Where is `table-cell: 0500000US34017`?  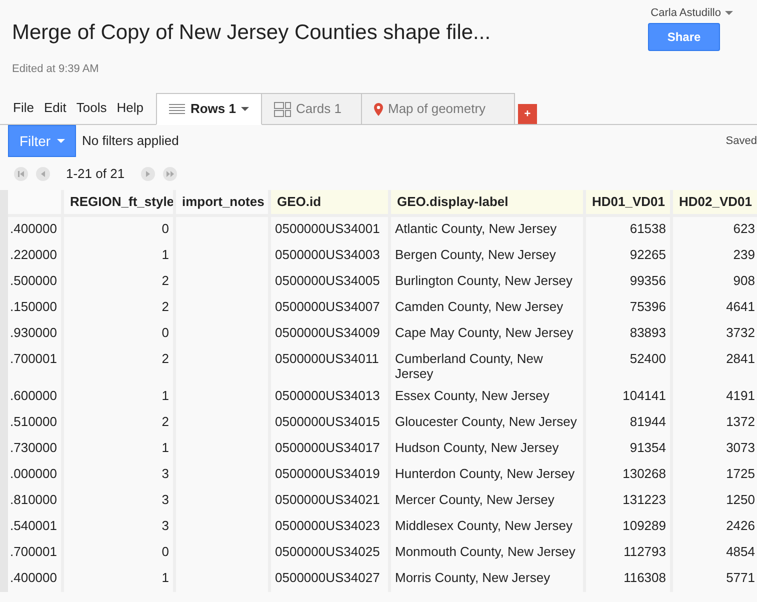
table-cell: 0500000US34017 is located at coordinates (331, 449).